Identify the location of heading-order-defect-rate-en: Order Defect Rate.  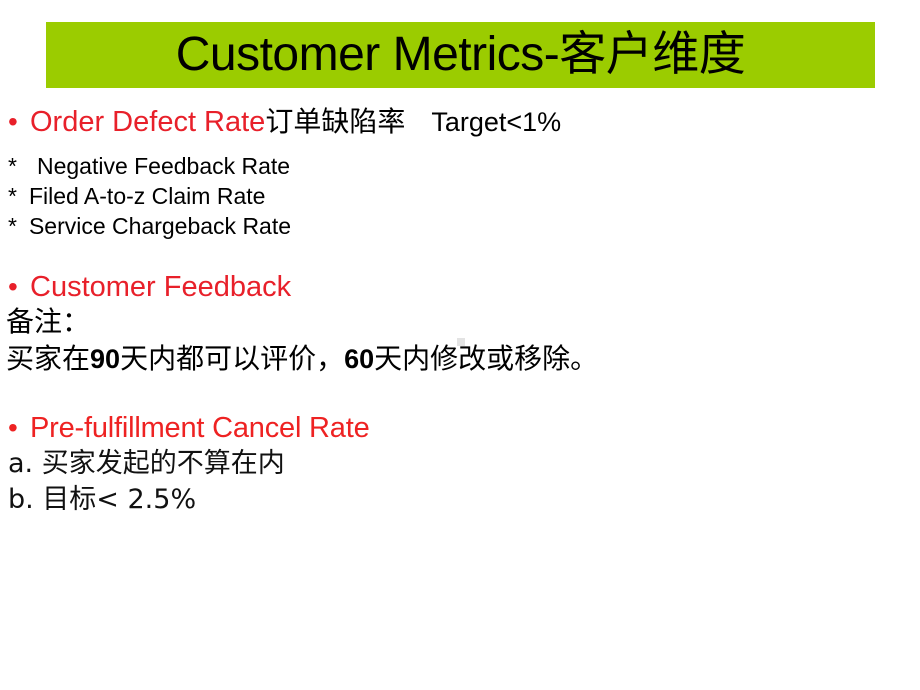
(148, 122).